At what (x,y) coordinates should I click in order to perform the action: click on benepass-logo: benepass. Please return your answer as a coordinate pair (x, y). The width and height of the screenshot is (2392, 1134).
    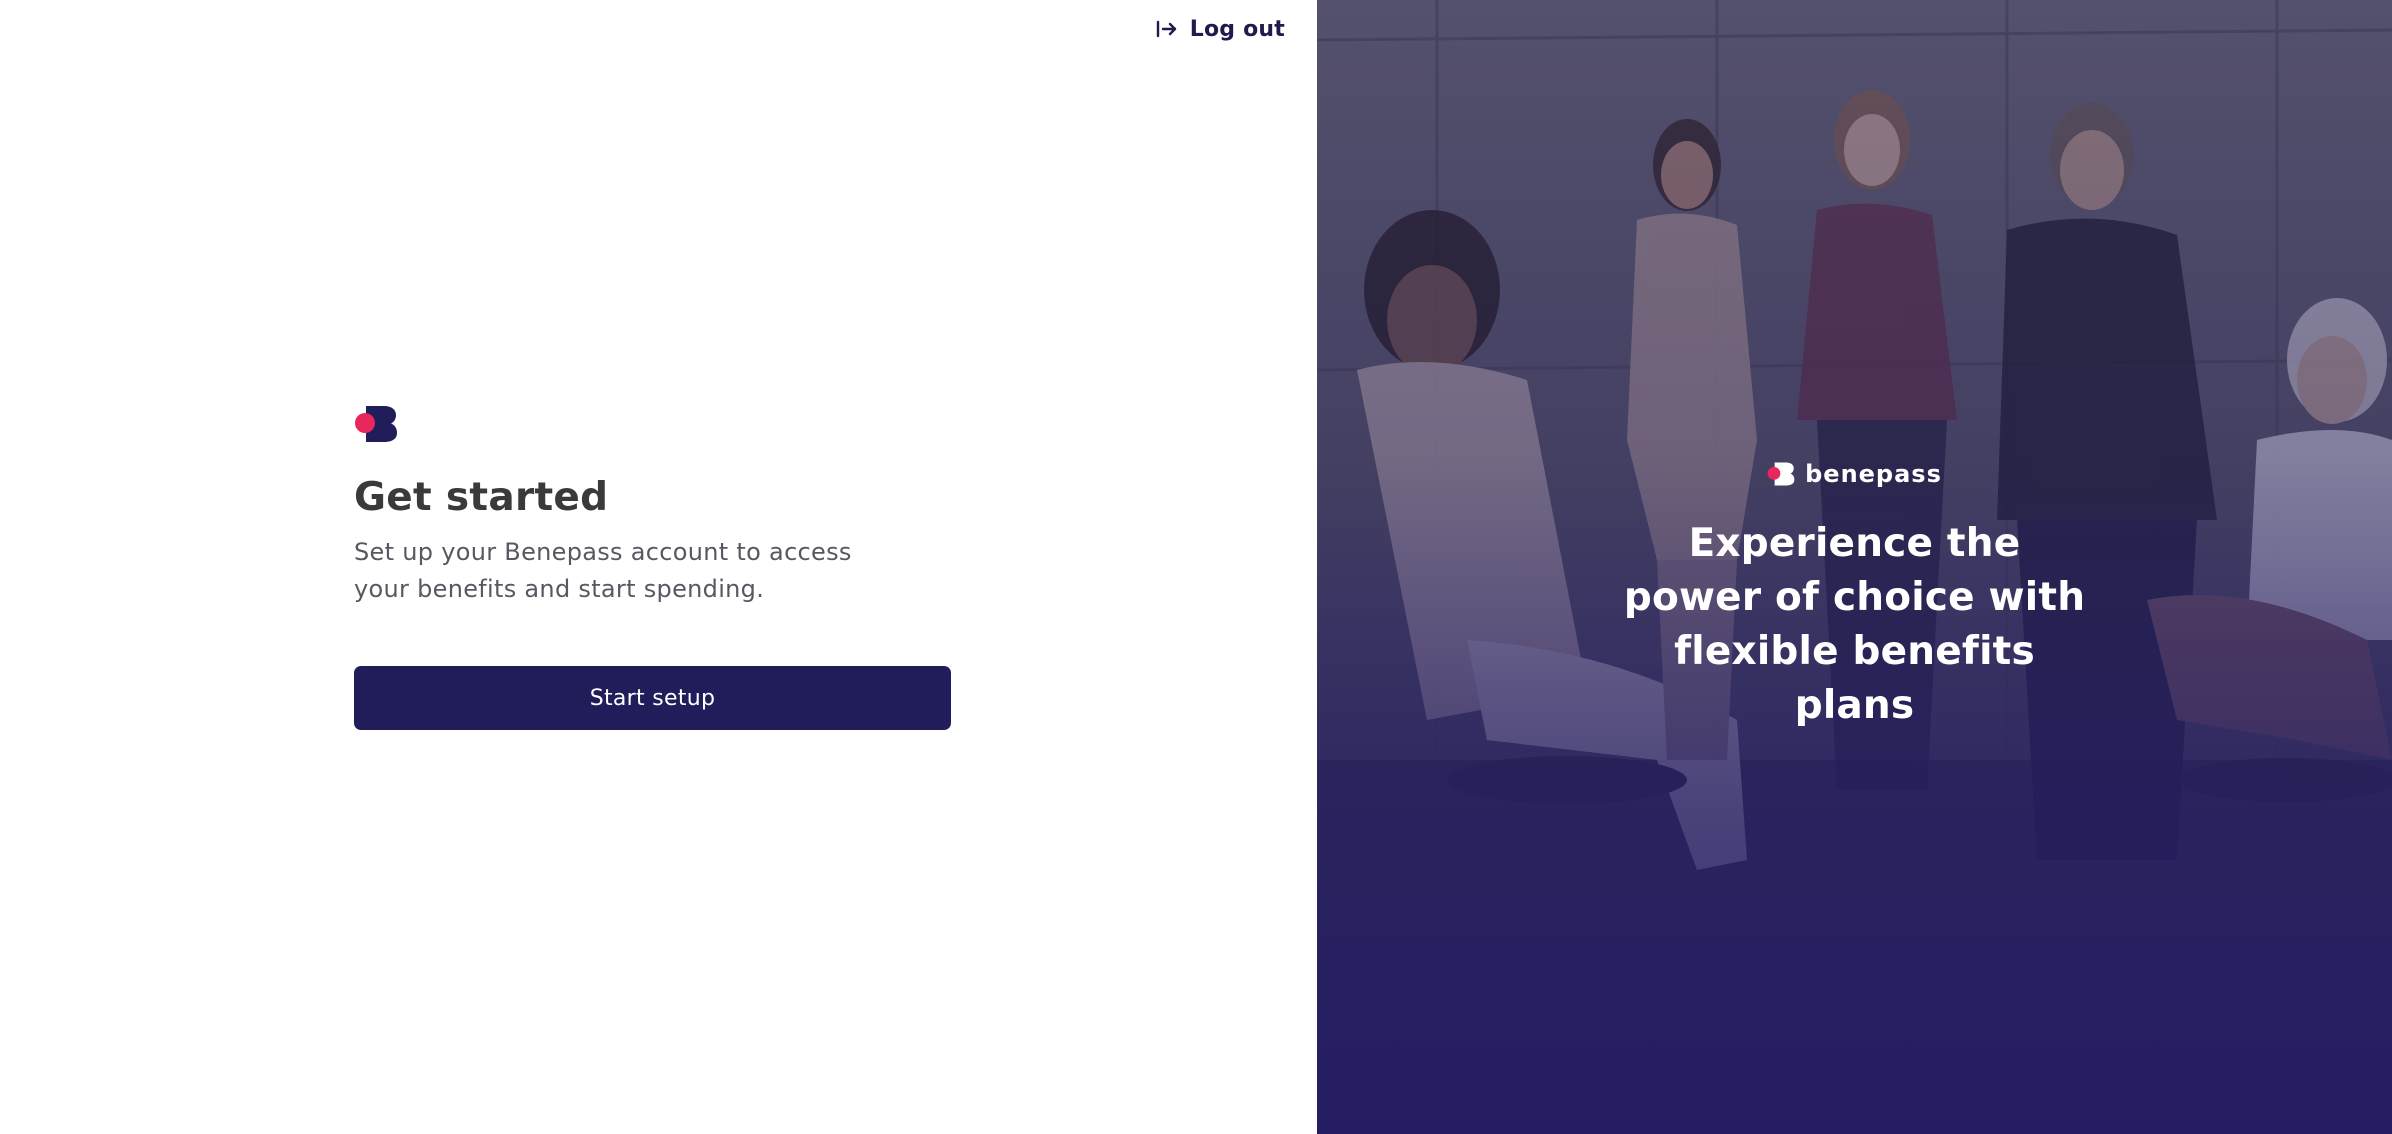
    Looking at the image, I should click on (1854, 474).